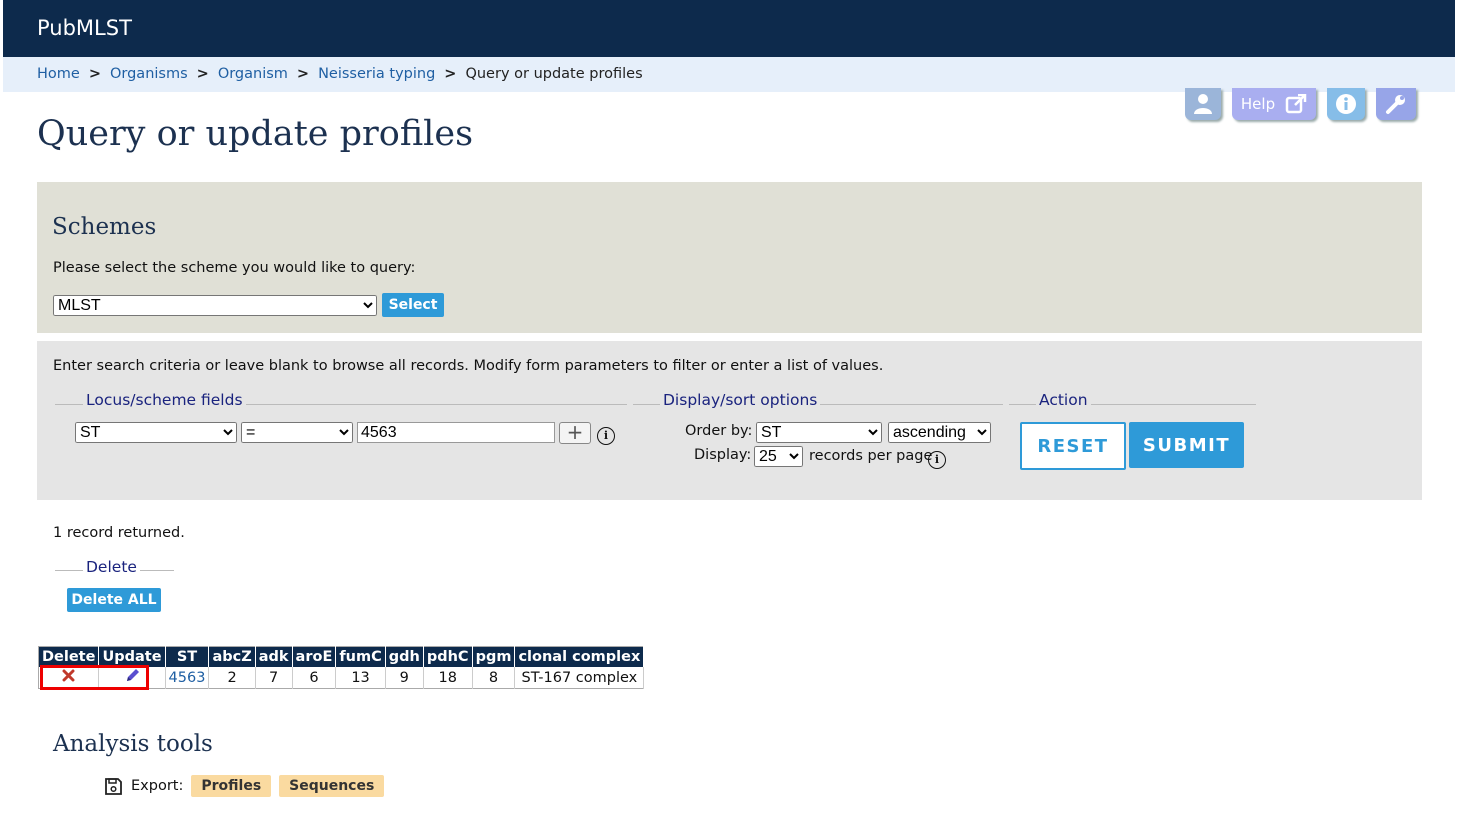 The height and width of the screenshot is (828, 1458). I want to click on export-label: Export:, so click(157, 786).